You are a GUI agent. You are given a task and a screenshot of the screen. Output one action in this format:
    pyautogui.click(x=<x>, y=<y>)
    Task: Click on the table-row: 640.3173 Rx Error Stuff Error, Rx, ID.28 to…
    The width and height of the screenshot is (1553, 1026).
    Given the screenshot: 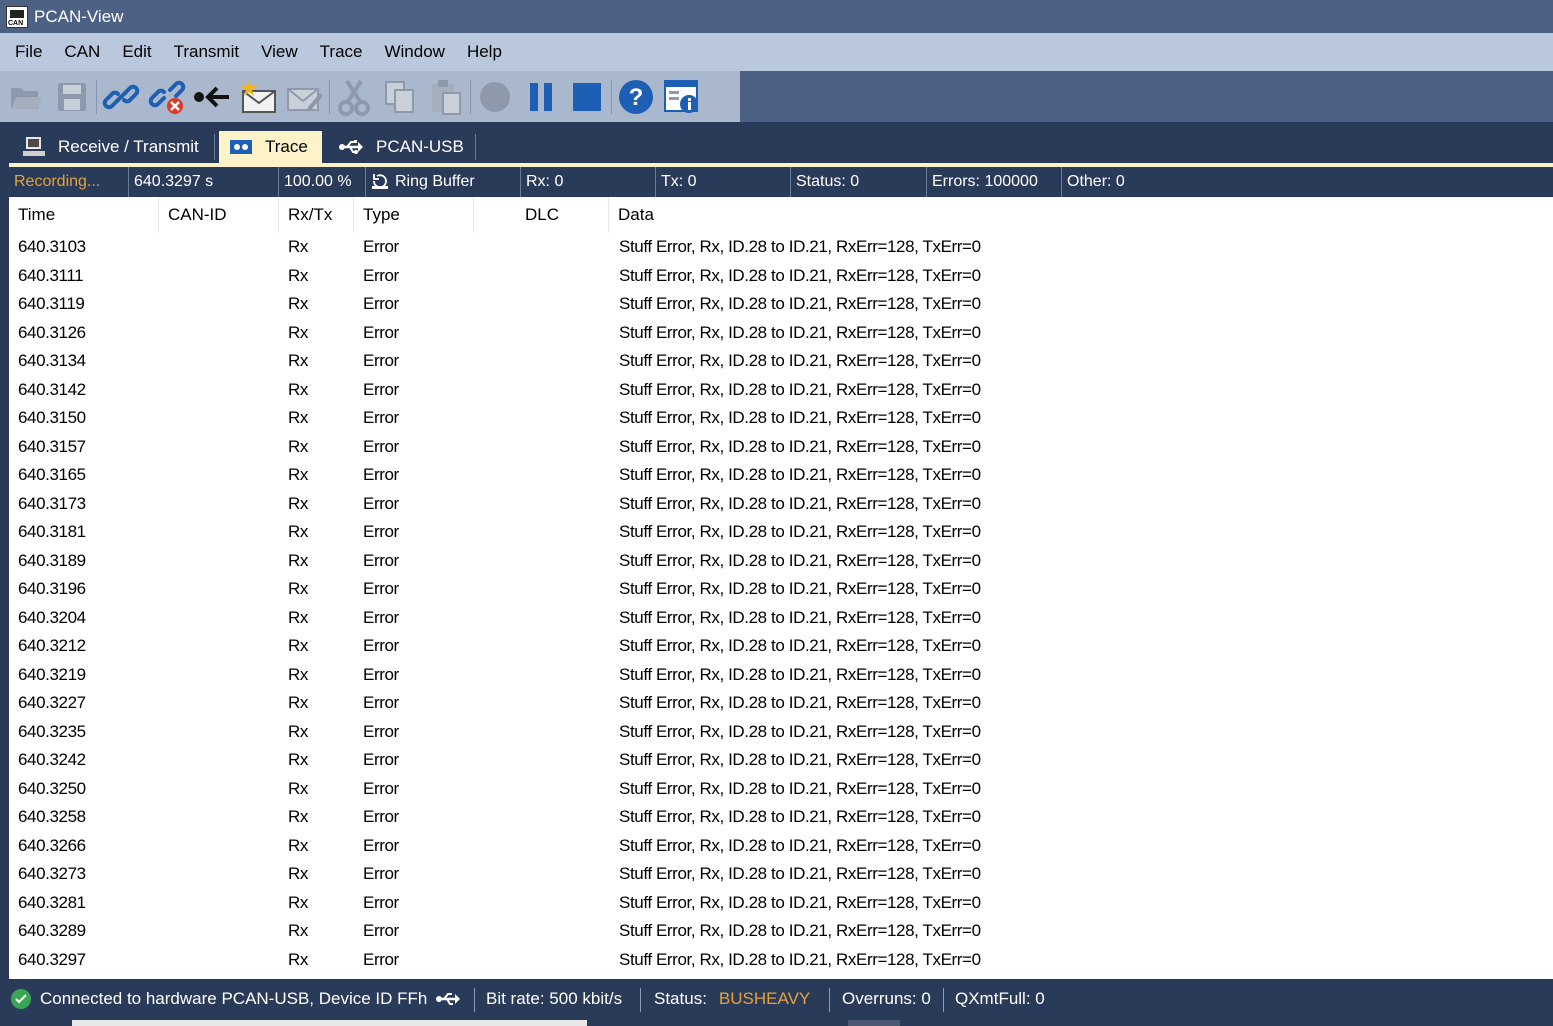 What is the action you would take?
    pyautogui.click(x=781, y=504)
    